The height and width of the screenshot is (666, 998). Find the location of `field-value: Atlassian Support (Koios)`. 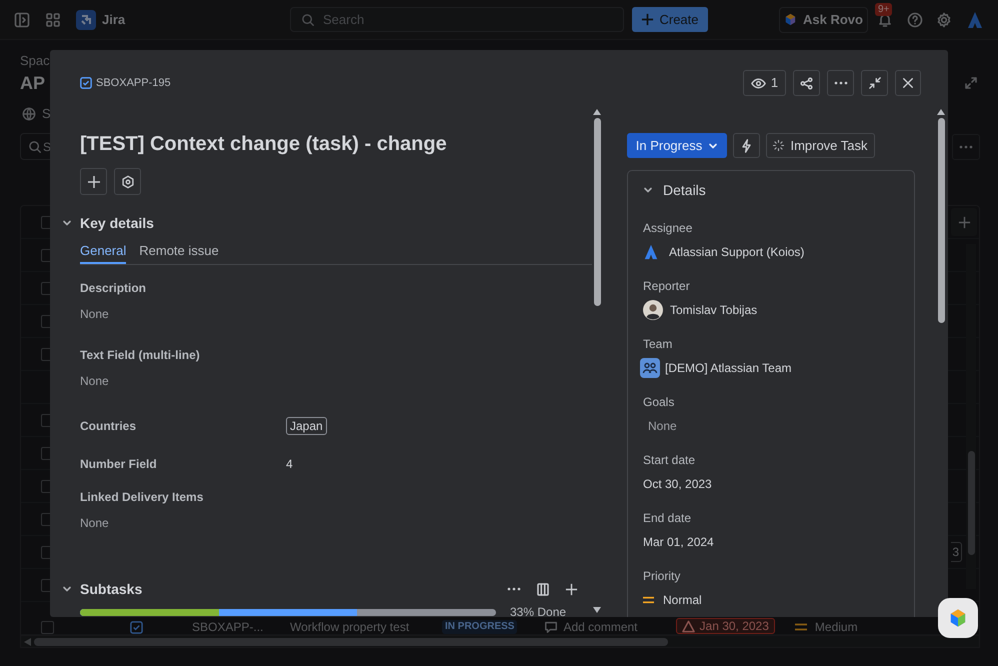

field-value: Atlassian Support (Koios) is located at coordinates (736, 252).